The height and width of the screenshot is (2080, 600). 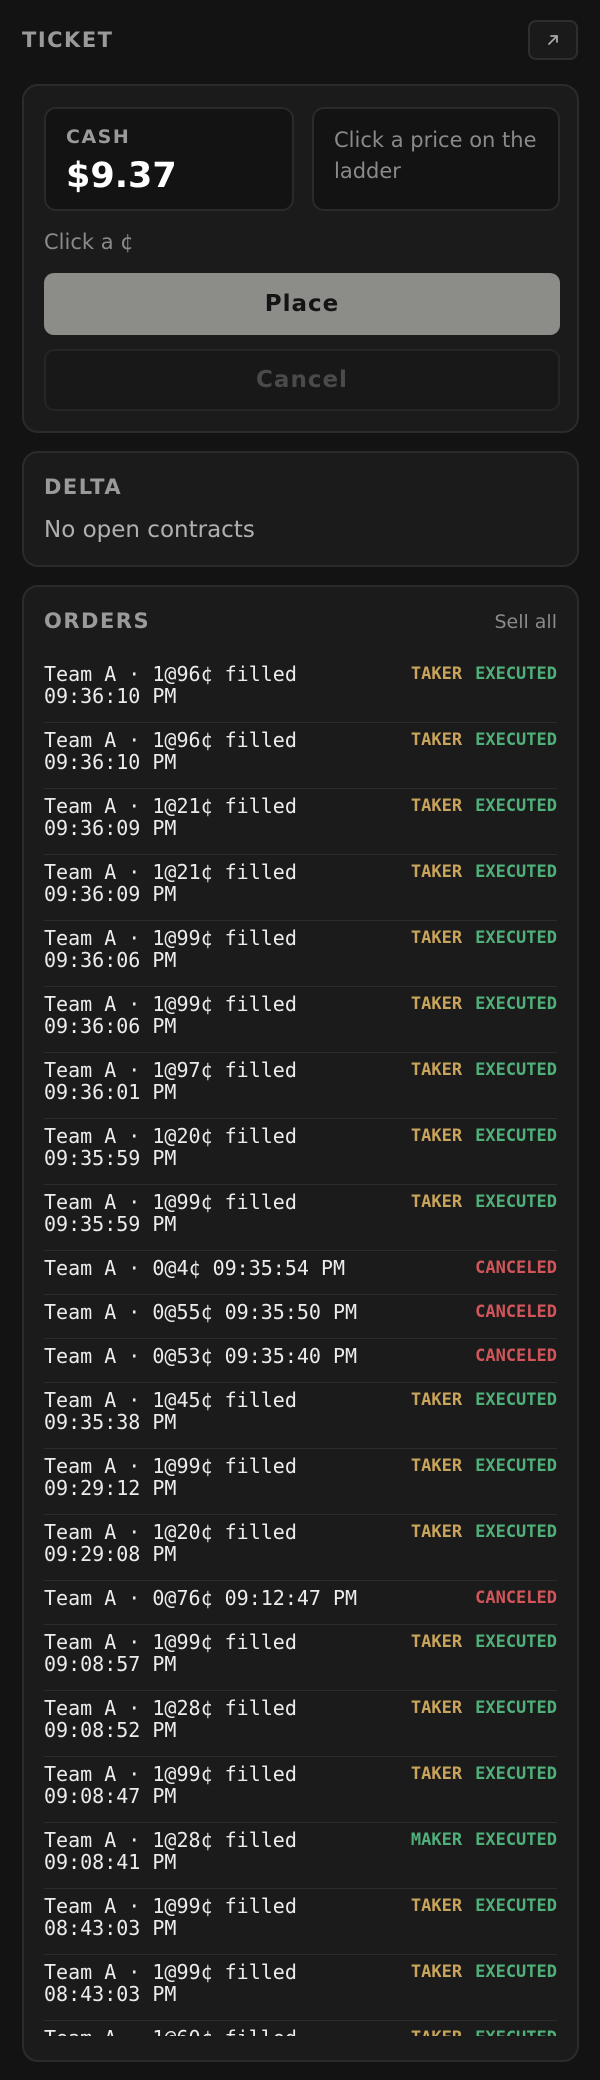 I want to click on order-text: Team A · 1@99¢ filled 09:08:47 PM, so click(x=170, y=1785).